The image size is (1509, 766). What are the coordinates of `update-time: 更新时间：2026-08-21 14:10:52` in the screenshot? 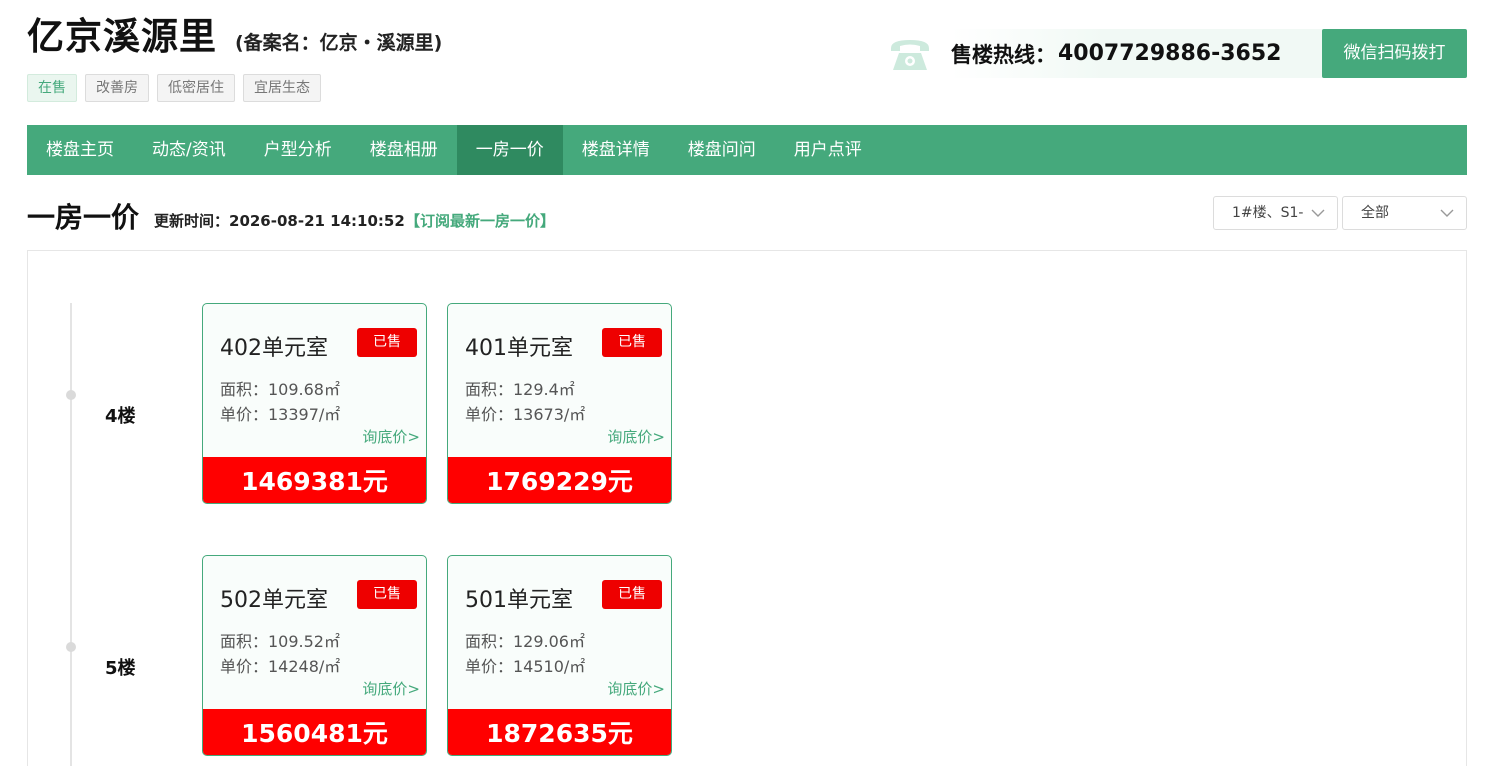 It's located at (279, 221).